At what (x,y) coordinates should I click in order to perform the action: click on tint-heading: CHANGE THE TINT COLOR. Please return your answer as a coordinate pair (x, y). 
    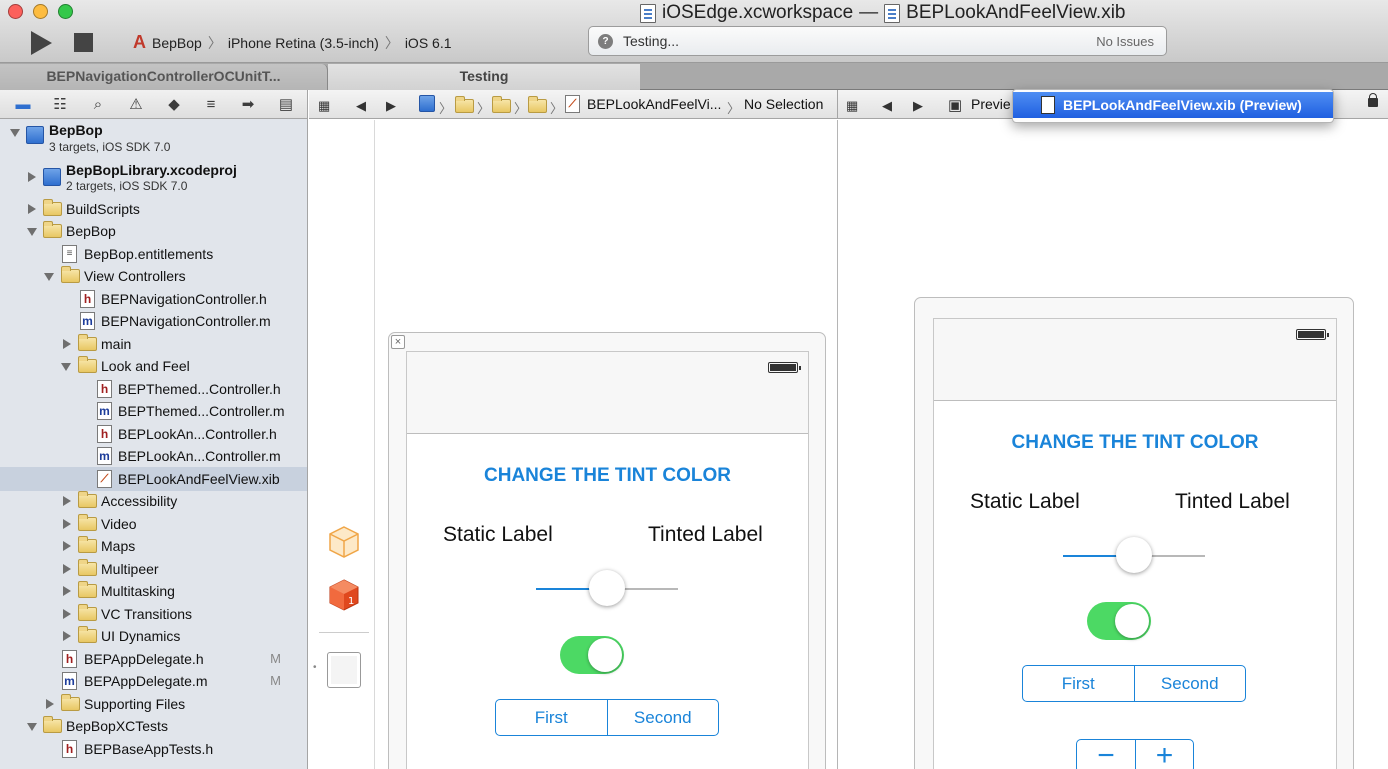
    Looking at the image, I should click on (607, 476).